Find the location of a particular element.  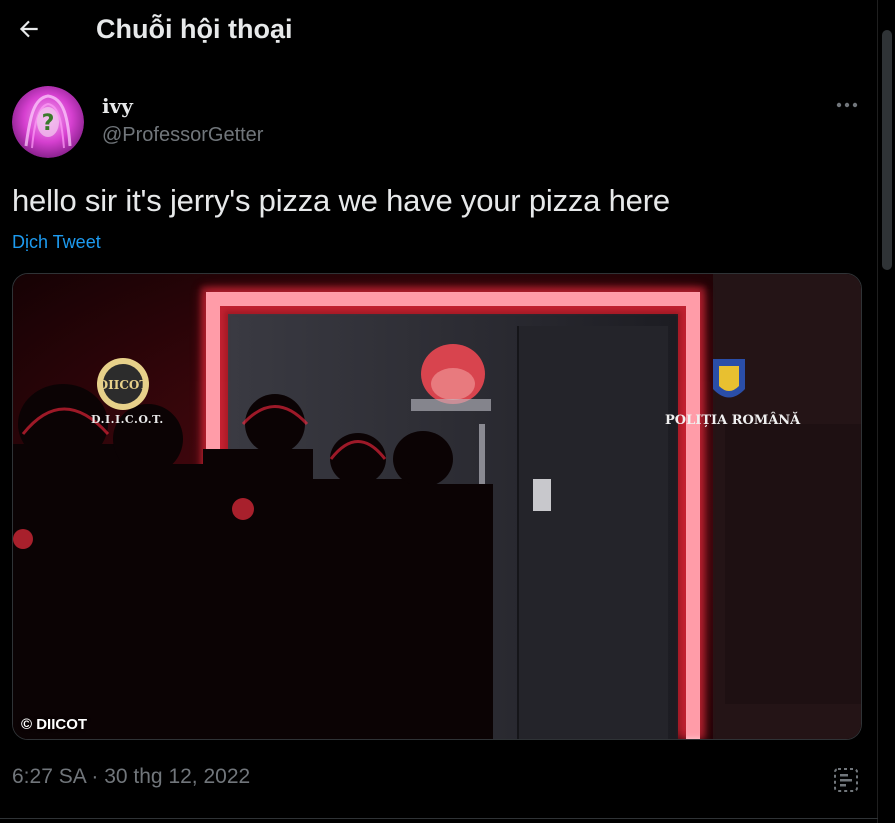

analytics-icon is located at coordinates (846, 780).